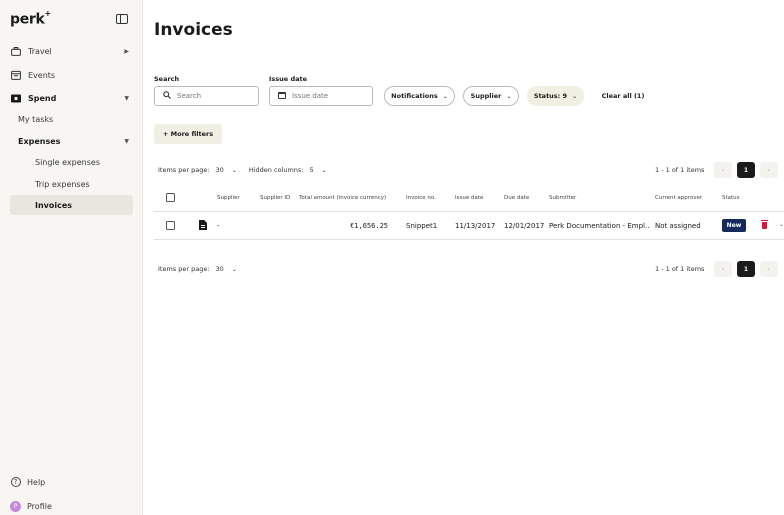  Describe the element at coordinates (42, 98) in the screenshot. I see `sidebar-item-label: Spend` at that location.